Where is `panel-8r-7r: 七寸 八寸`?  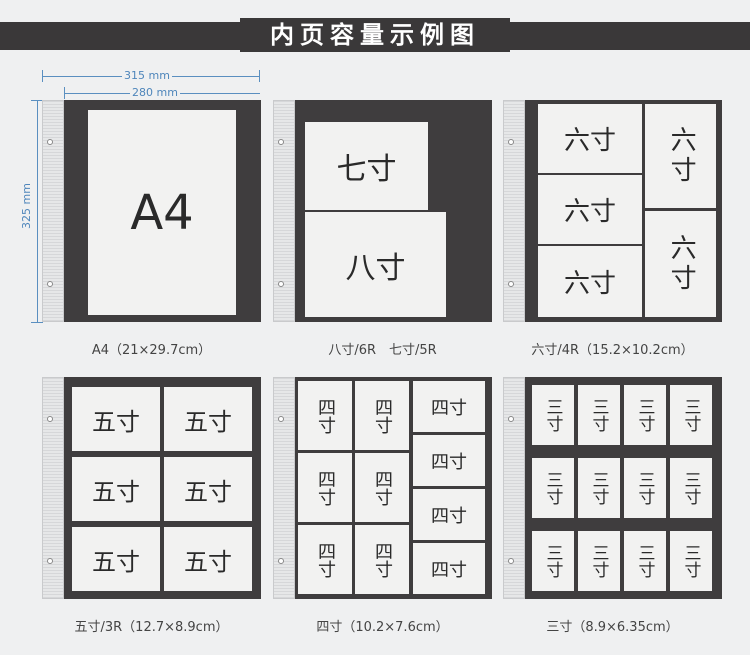
panel-8r-7r: 七寸 八寸 is located at coordinates (382, 211).